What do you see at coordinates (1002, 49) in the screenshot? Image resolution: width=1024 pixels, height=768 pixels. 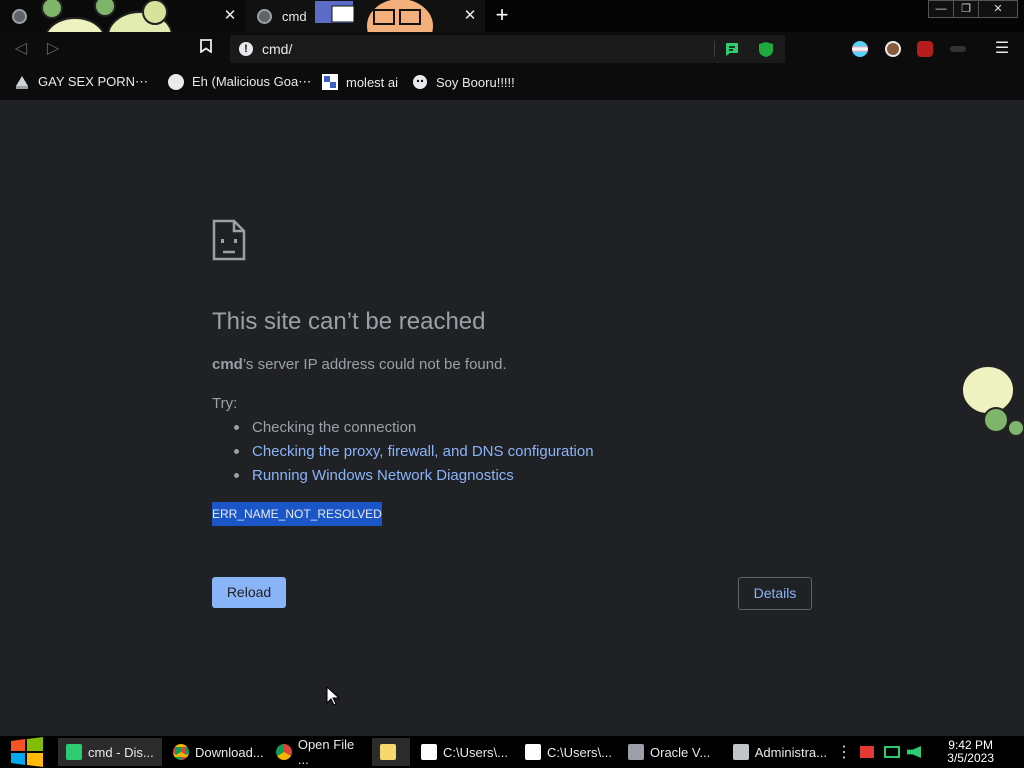 I see `menu-icon: ☰` at bounding box center [1002, 49].